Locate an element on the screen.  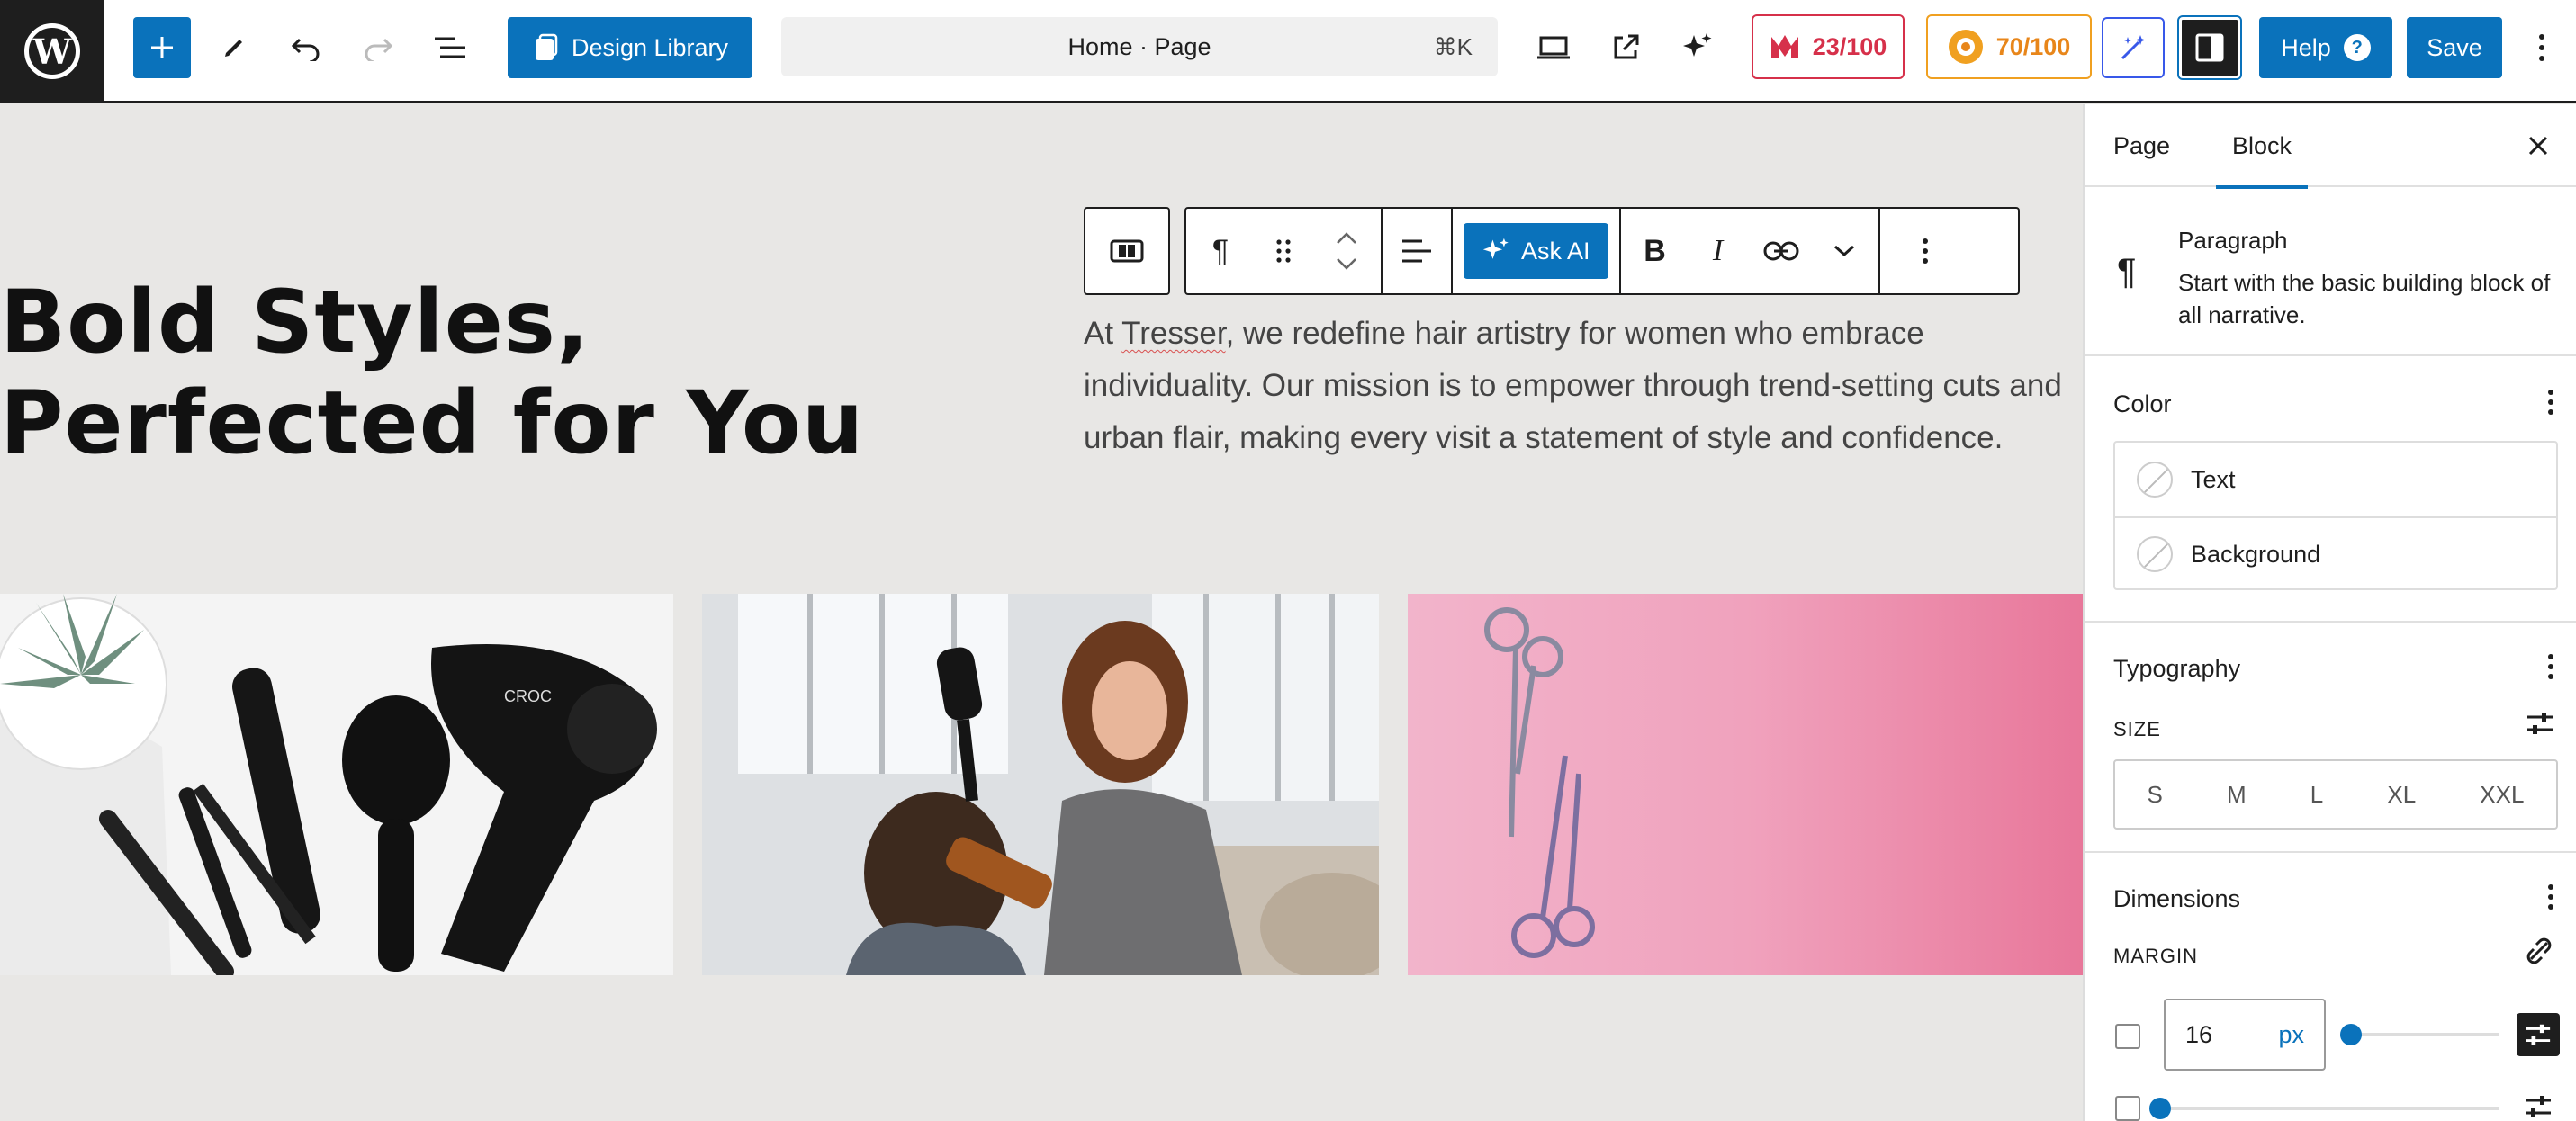
wordpress-logo: W is located at coordinates (52, 51).